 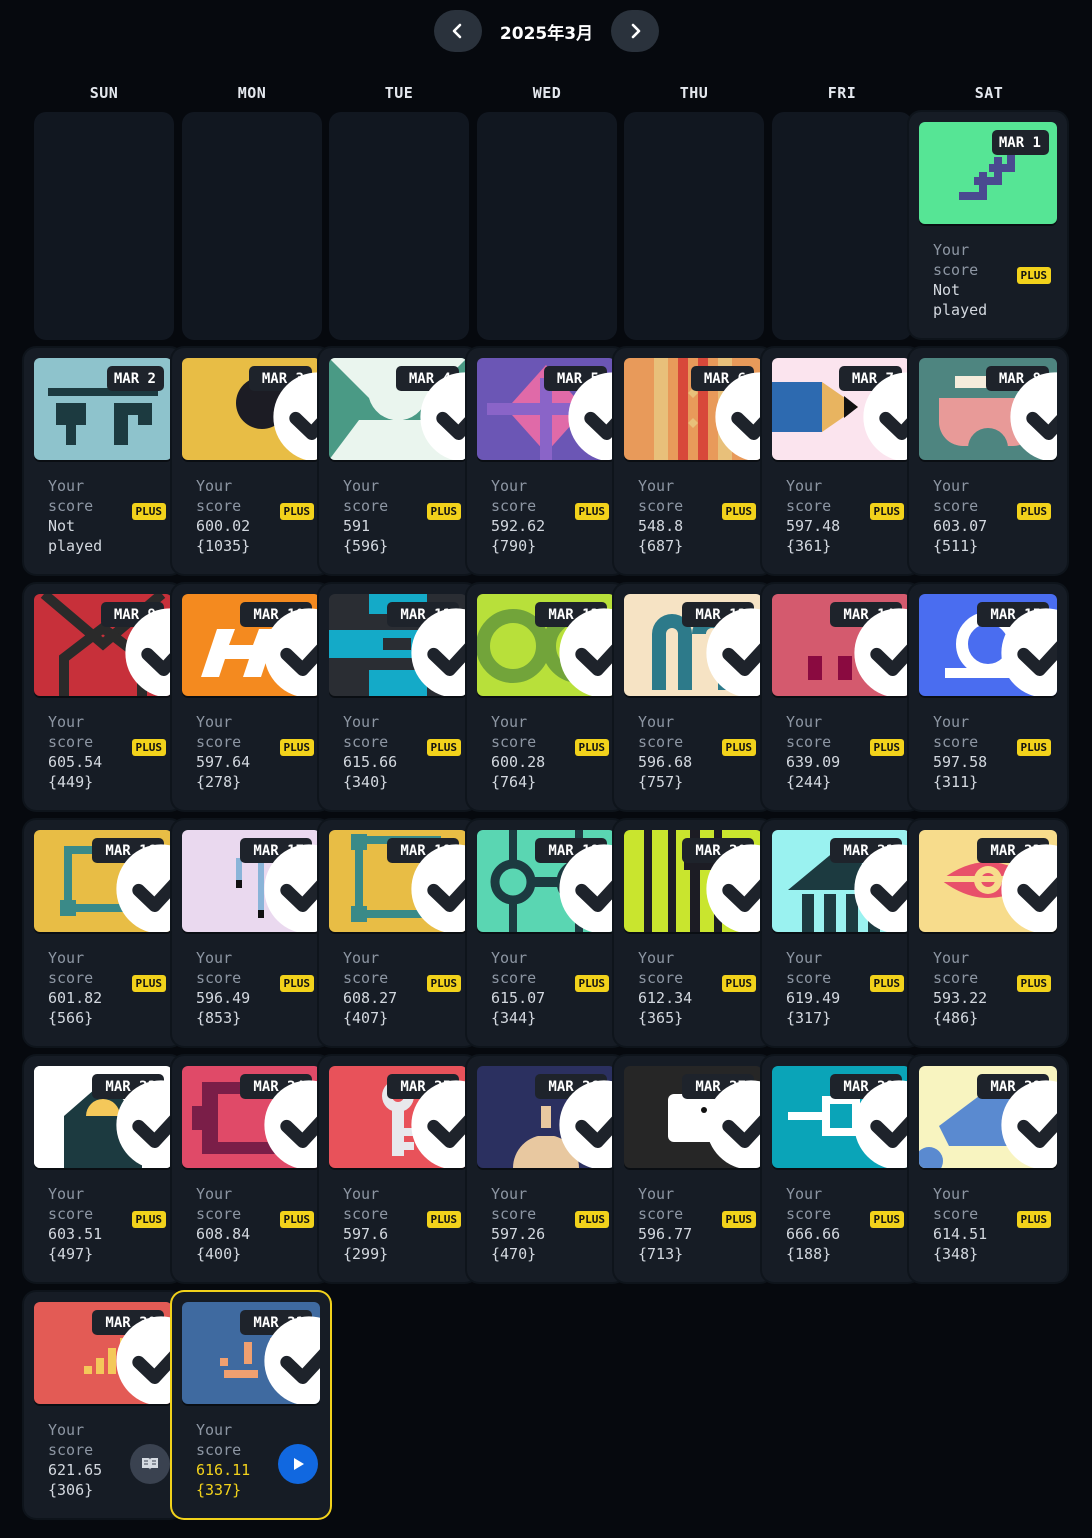 I want to click on puzzle-thumbnail: MAR 10, so click(x=251, y=645).